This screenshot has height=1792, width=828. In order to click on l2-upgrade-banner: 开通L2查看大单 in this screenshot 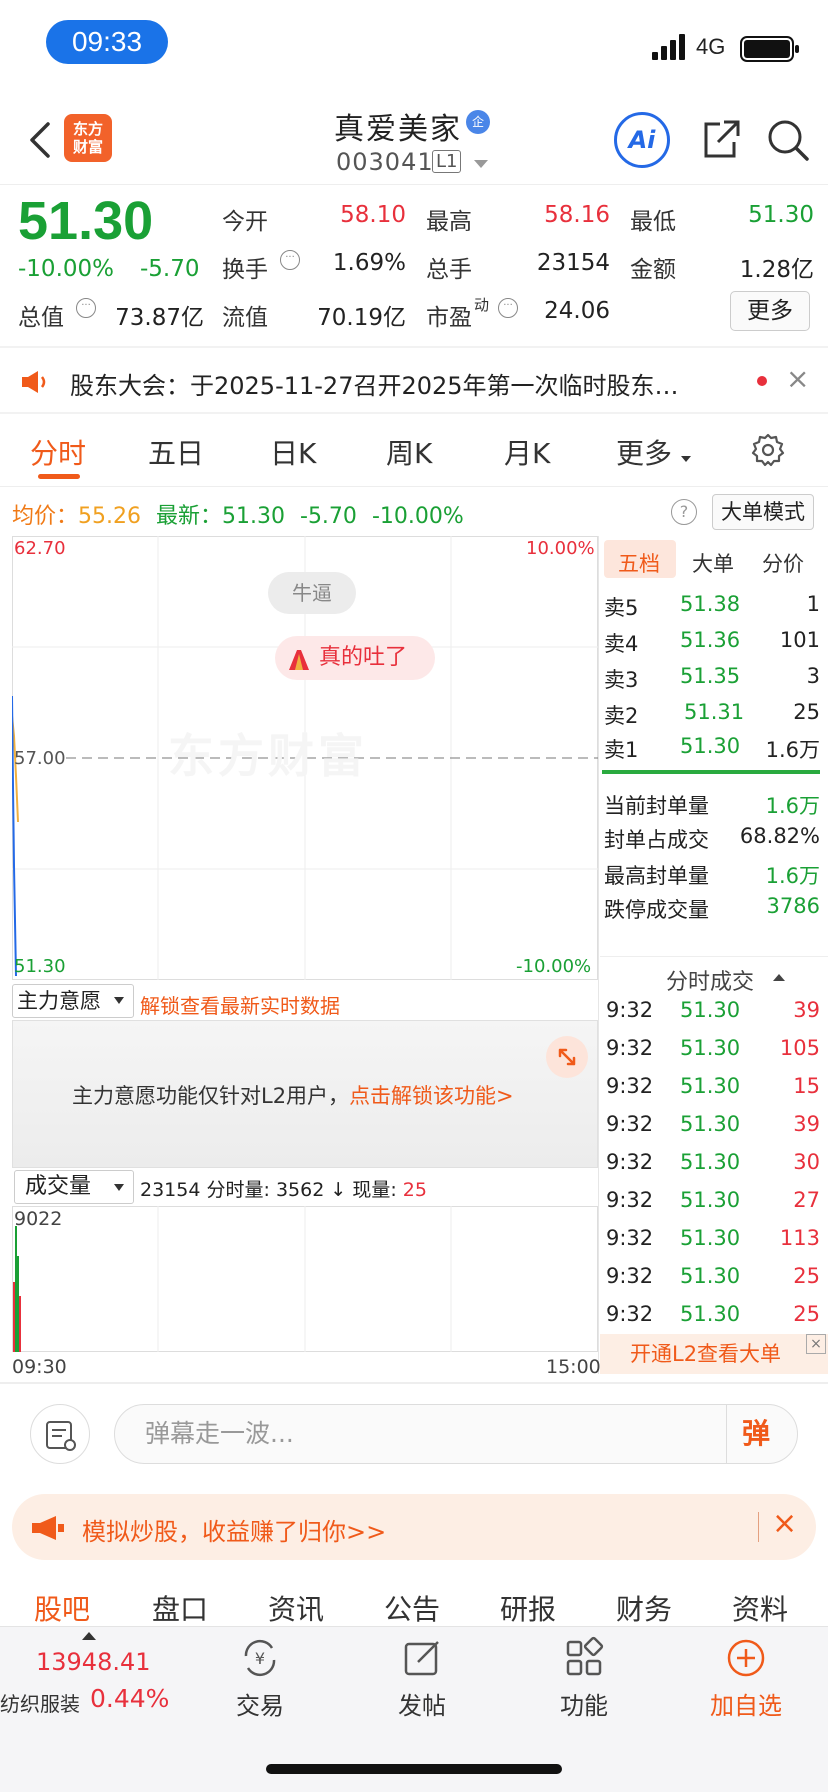, I will do `click(714, 1354)`.